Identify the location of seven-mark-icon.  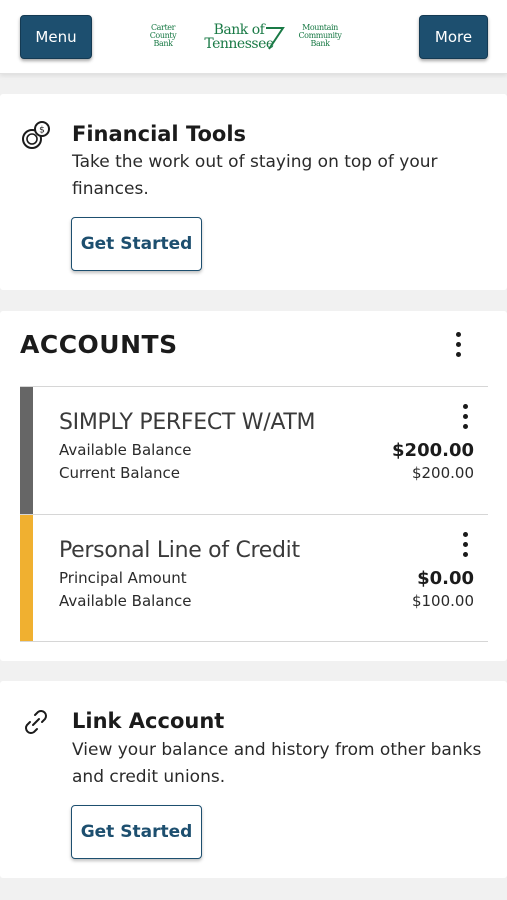
(275, 38).